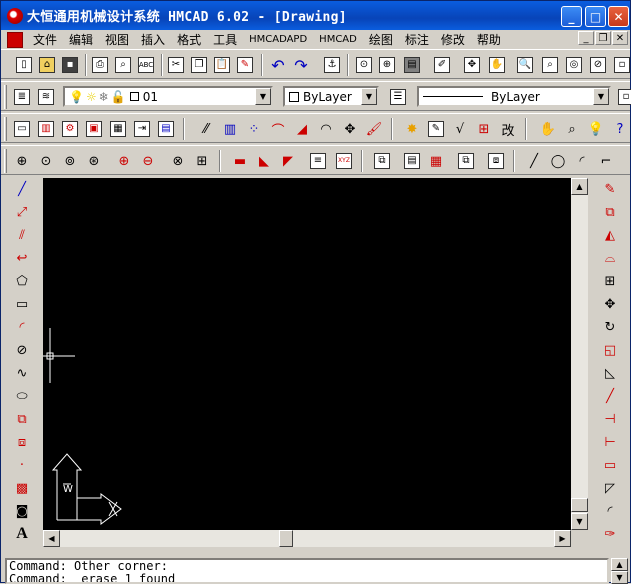 The width and height of the screenshot is (631, 584). Describe the element at coordinates (15, 15) in the screenshot. I see `app-icon` at that location.